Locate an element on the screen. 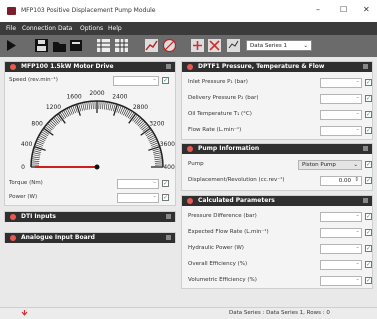 Image resolution: width=377 pixels, height=319 pixels. save-icon is located at coordinates (41, 45).